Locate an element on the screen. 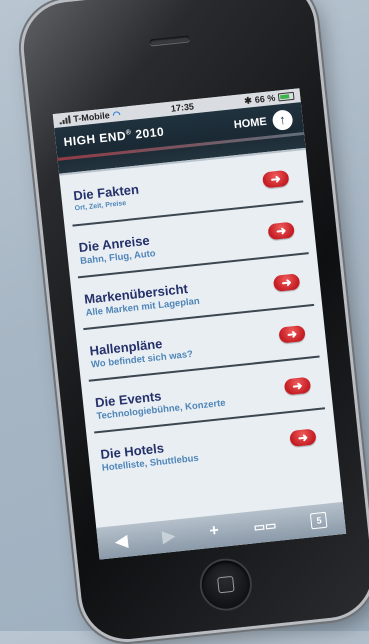 This screenshot has width=369, height=644. home-button: HOME ↑ is located at coordinates (263, 122).